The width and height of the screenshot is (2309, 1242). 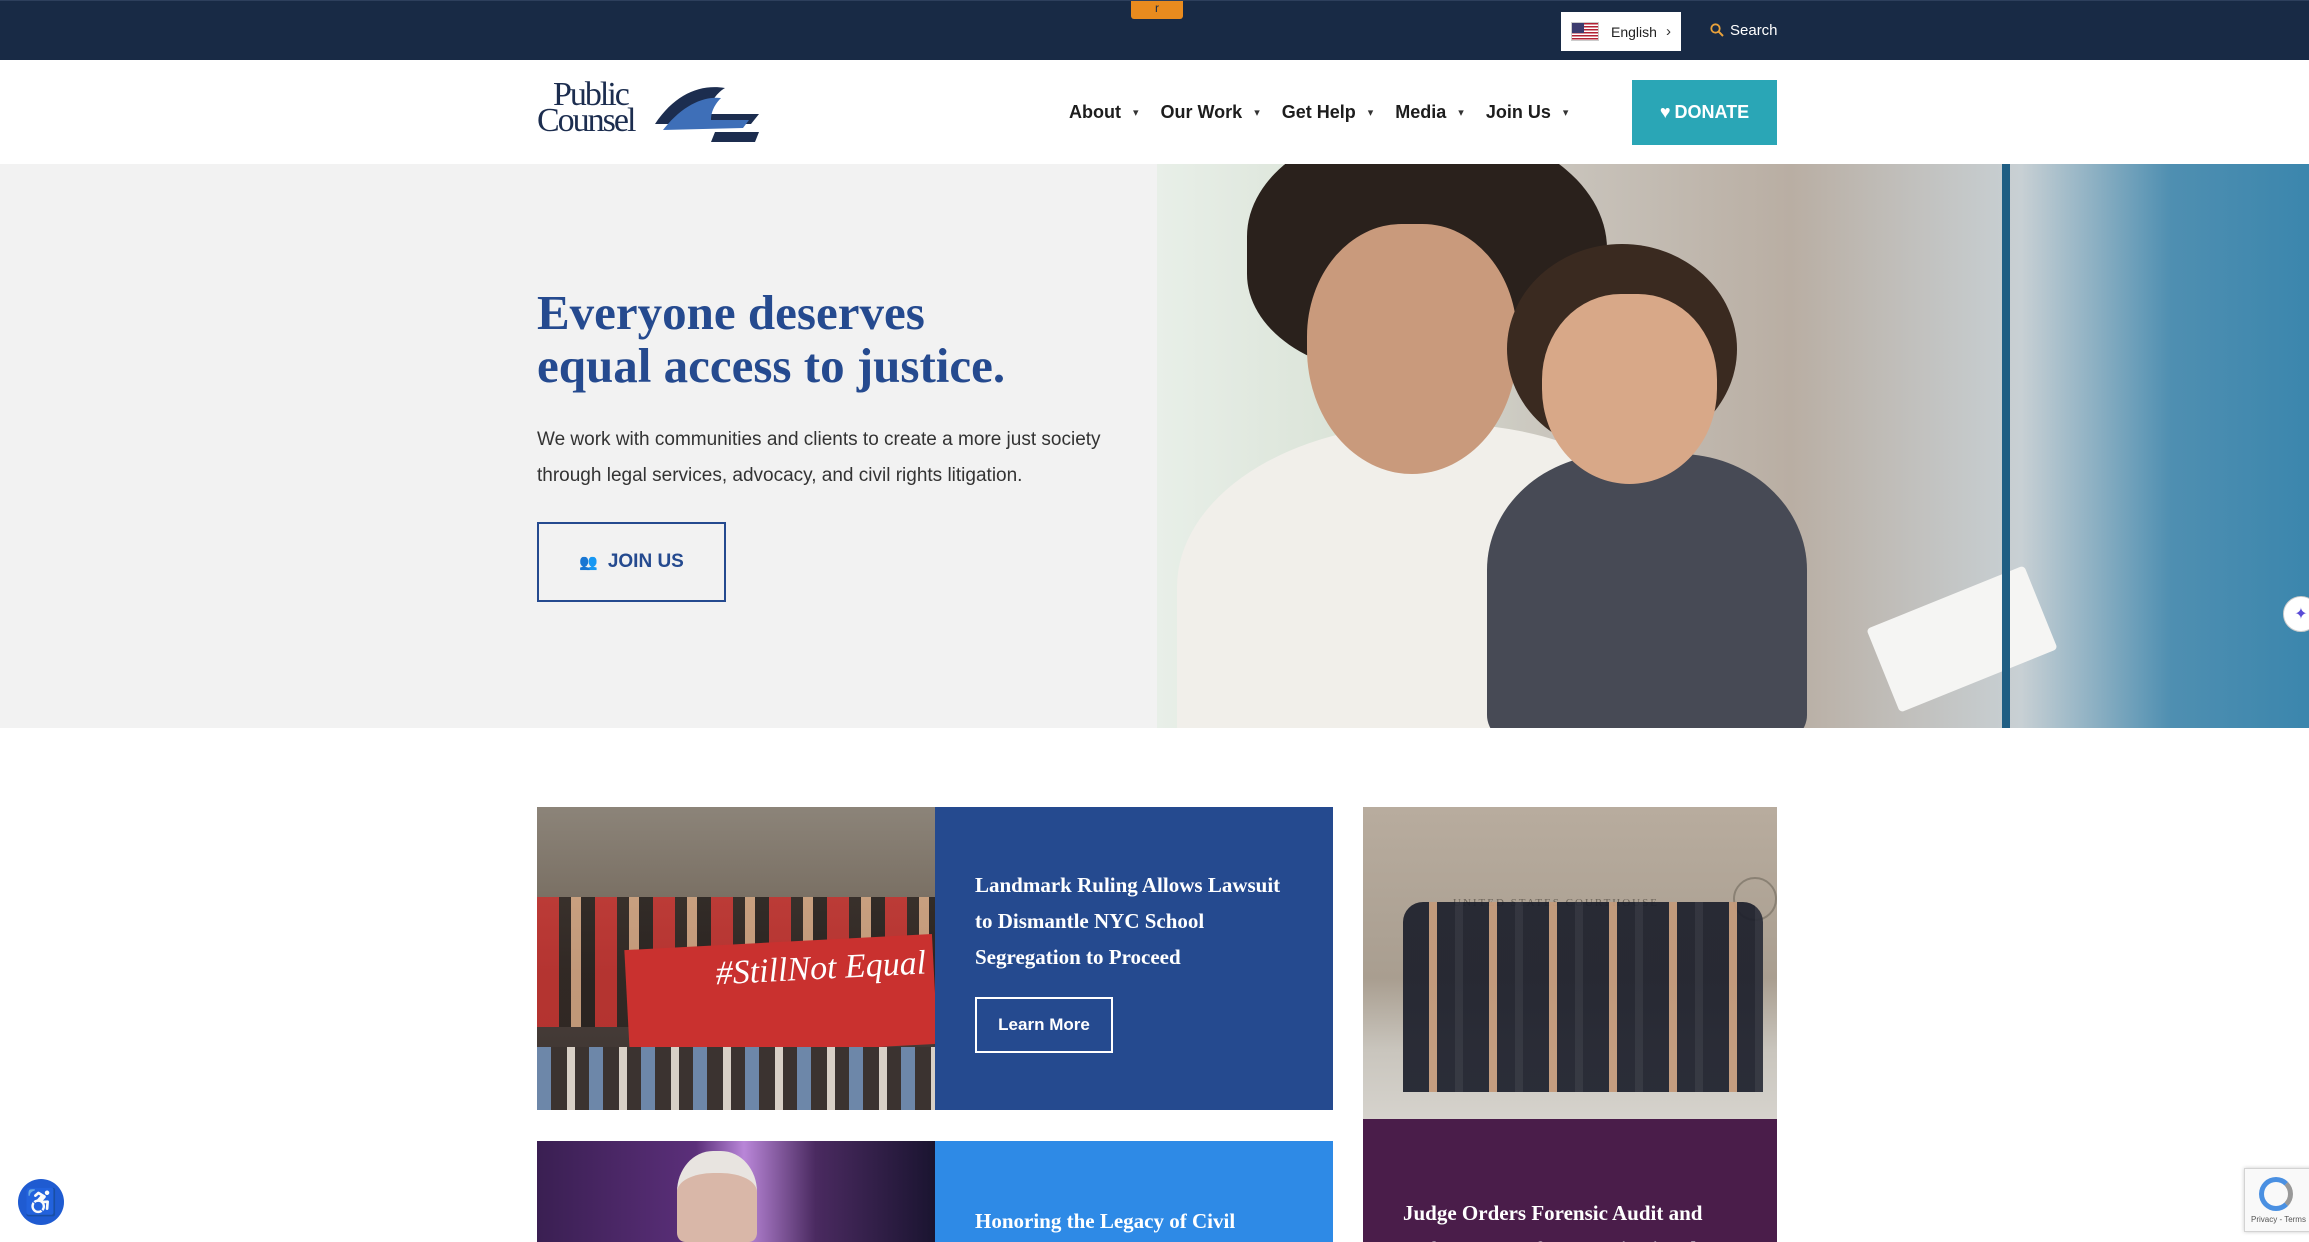 I want to click on utility-bar: r English › Search, so click(x=1154, y=30).